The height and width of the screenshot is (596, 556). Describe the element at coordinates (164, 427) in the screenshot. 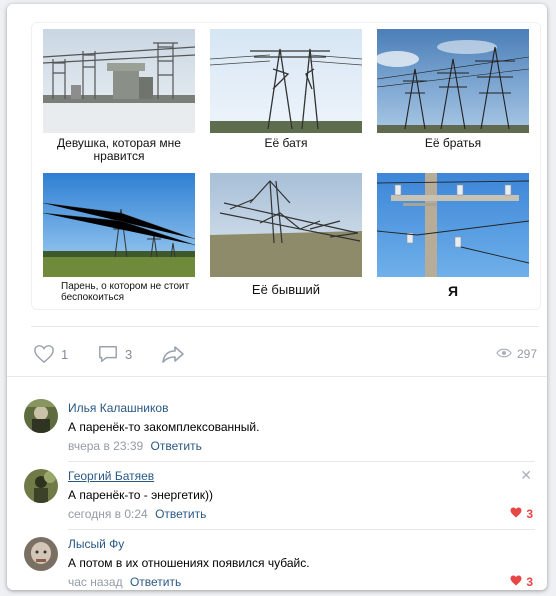

I see `comment-text: А паренёк-то закомплексованный.` at that location.